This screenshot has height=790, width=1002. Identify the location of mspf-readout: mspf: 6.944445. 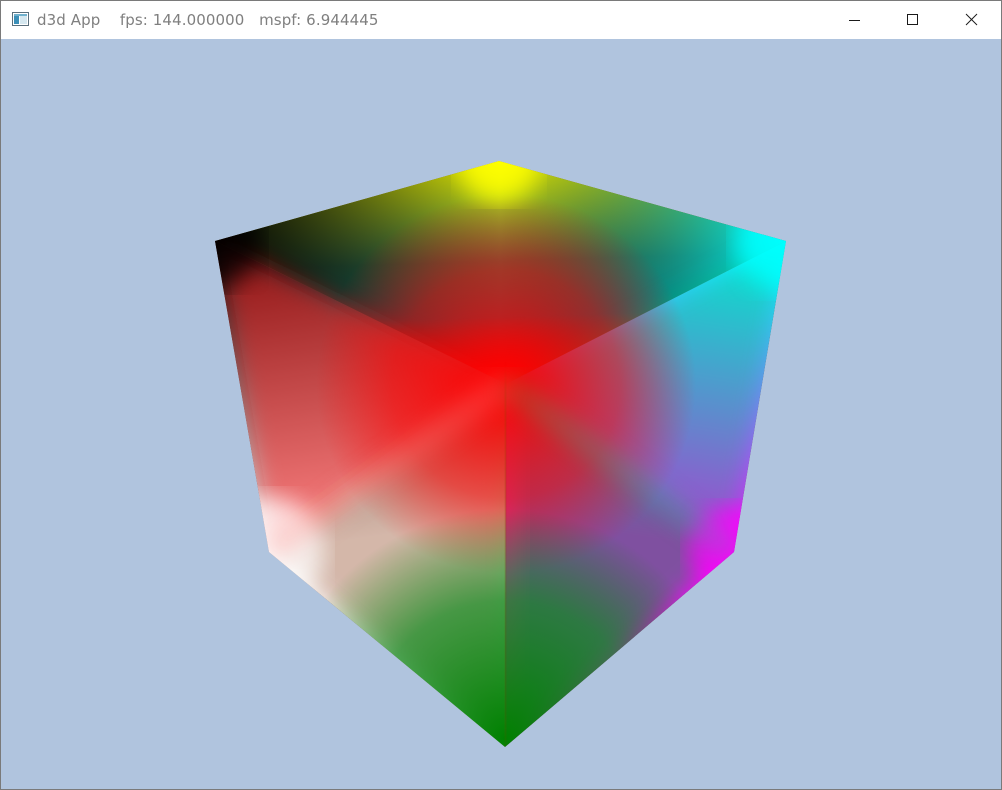
(319, 20).